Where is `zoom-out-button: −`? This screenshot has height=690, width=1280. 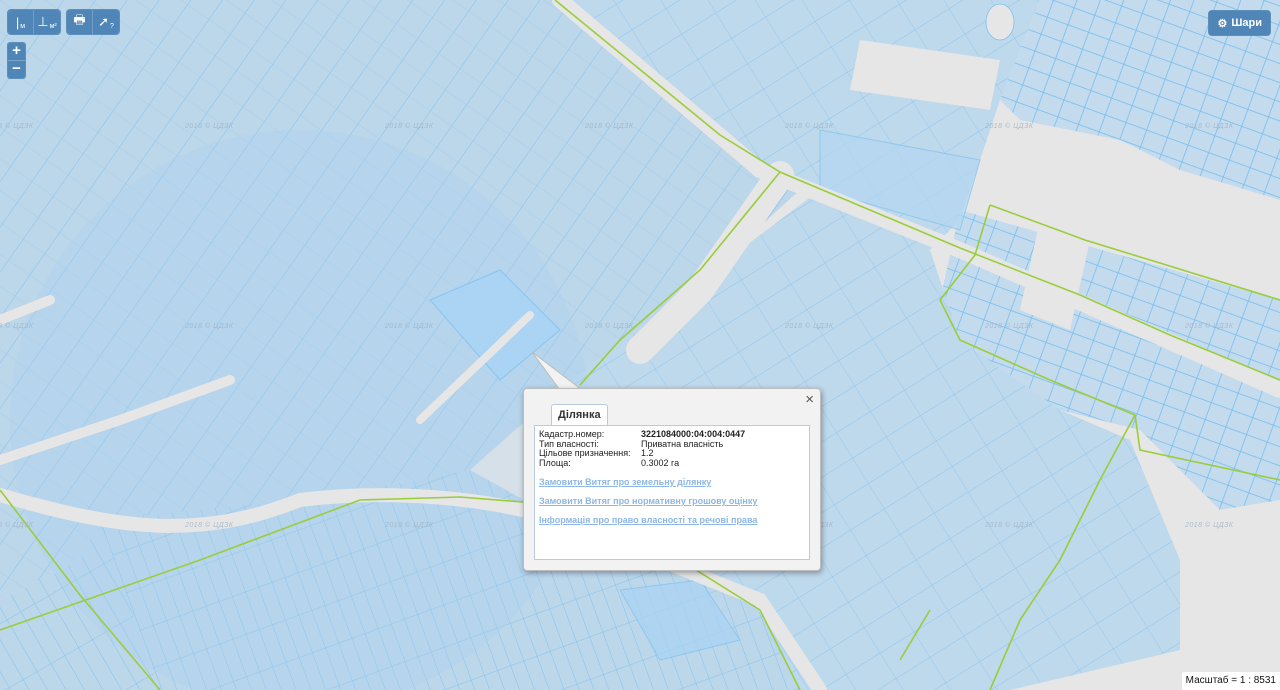
zoom-out-button: − is located at coordinates (16, 69).